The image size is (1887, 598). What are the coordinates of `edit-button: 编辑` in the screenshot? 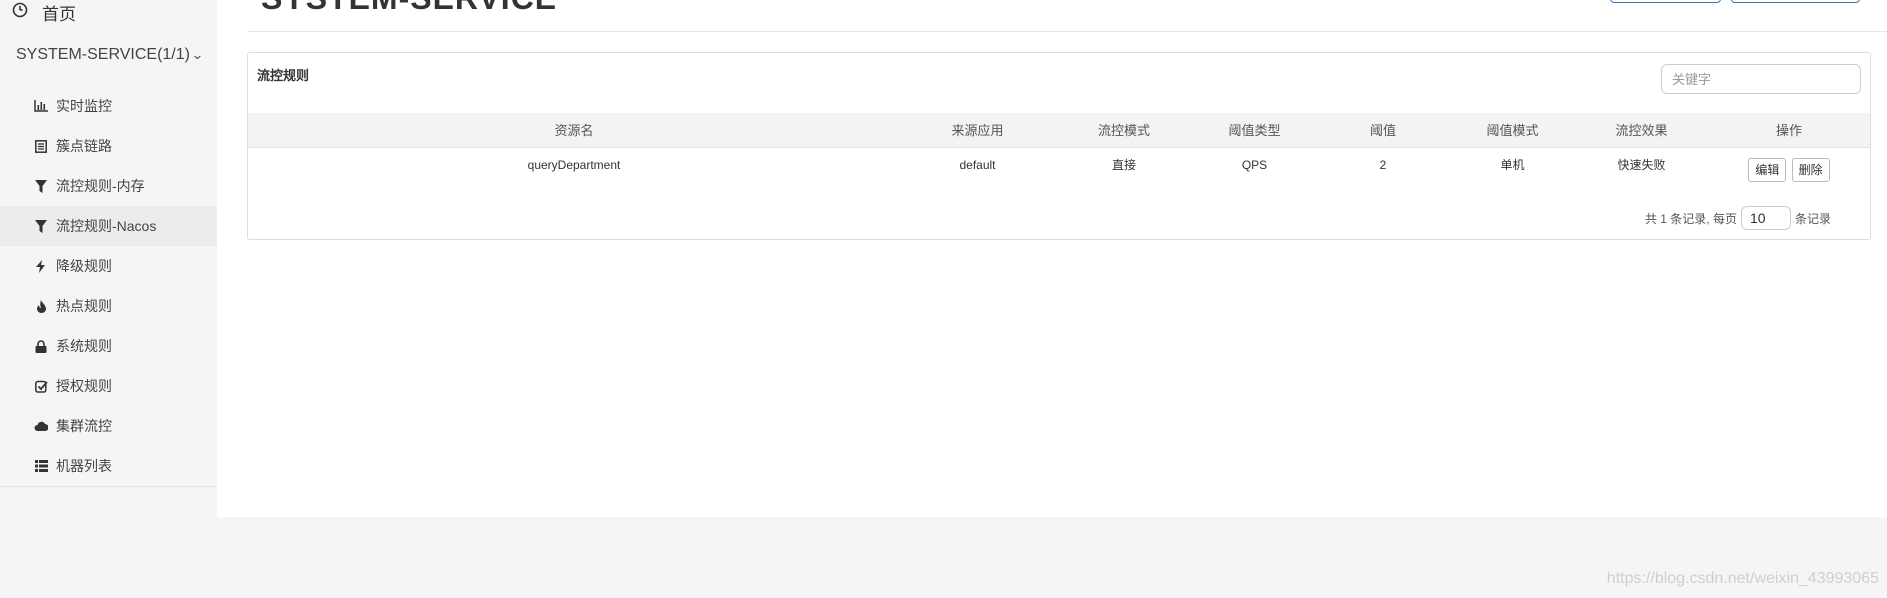 It's located at (1767, 169).